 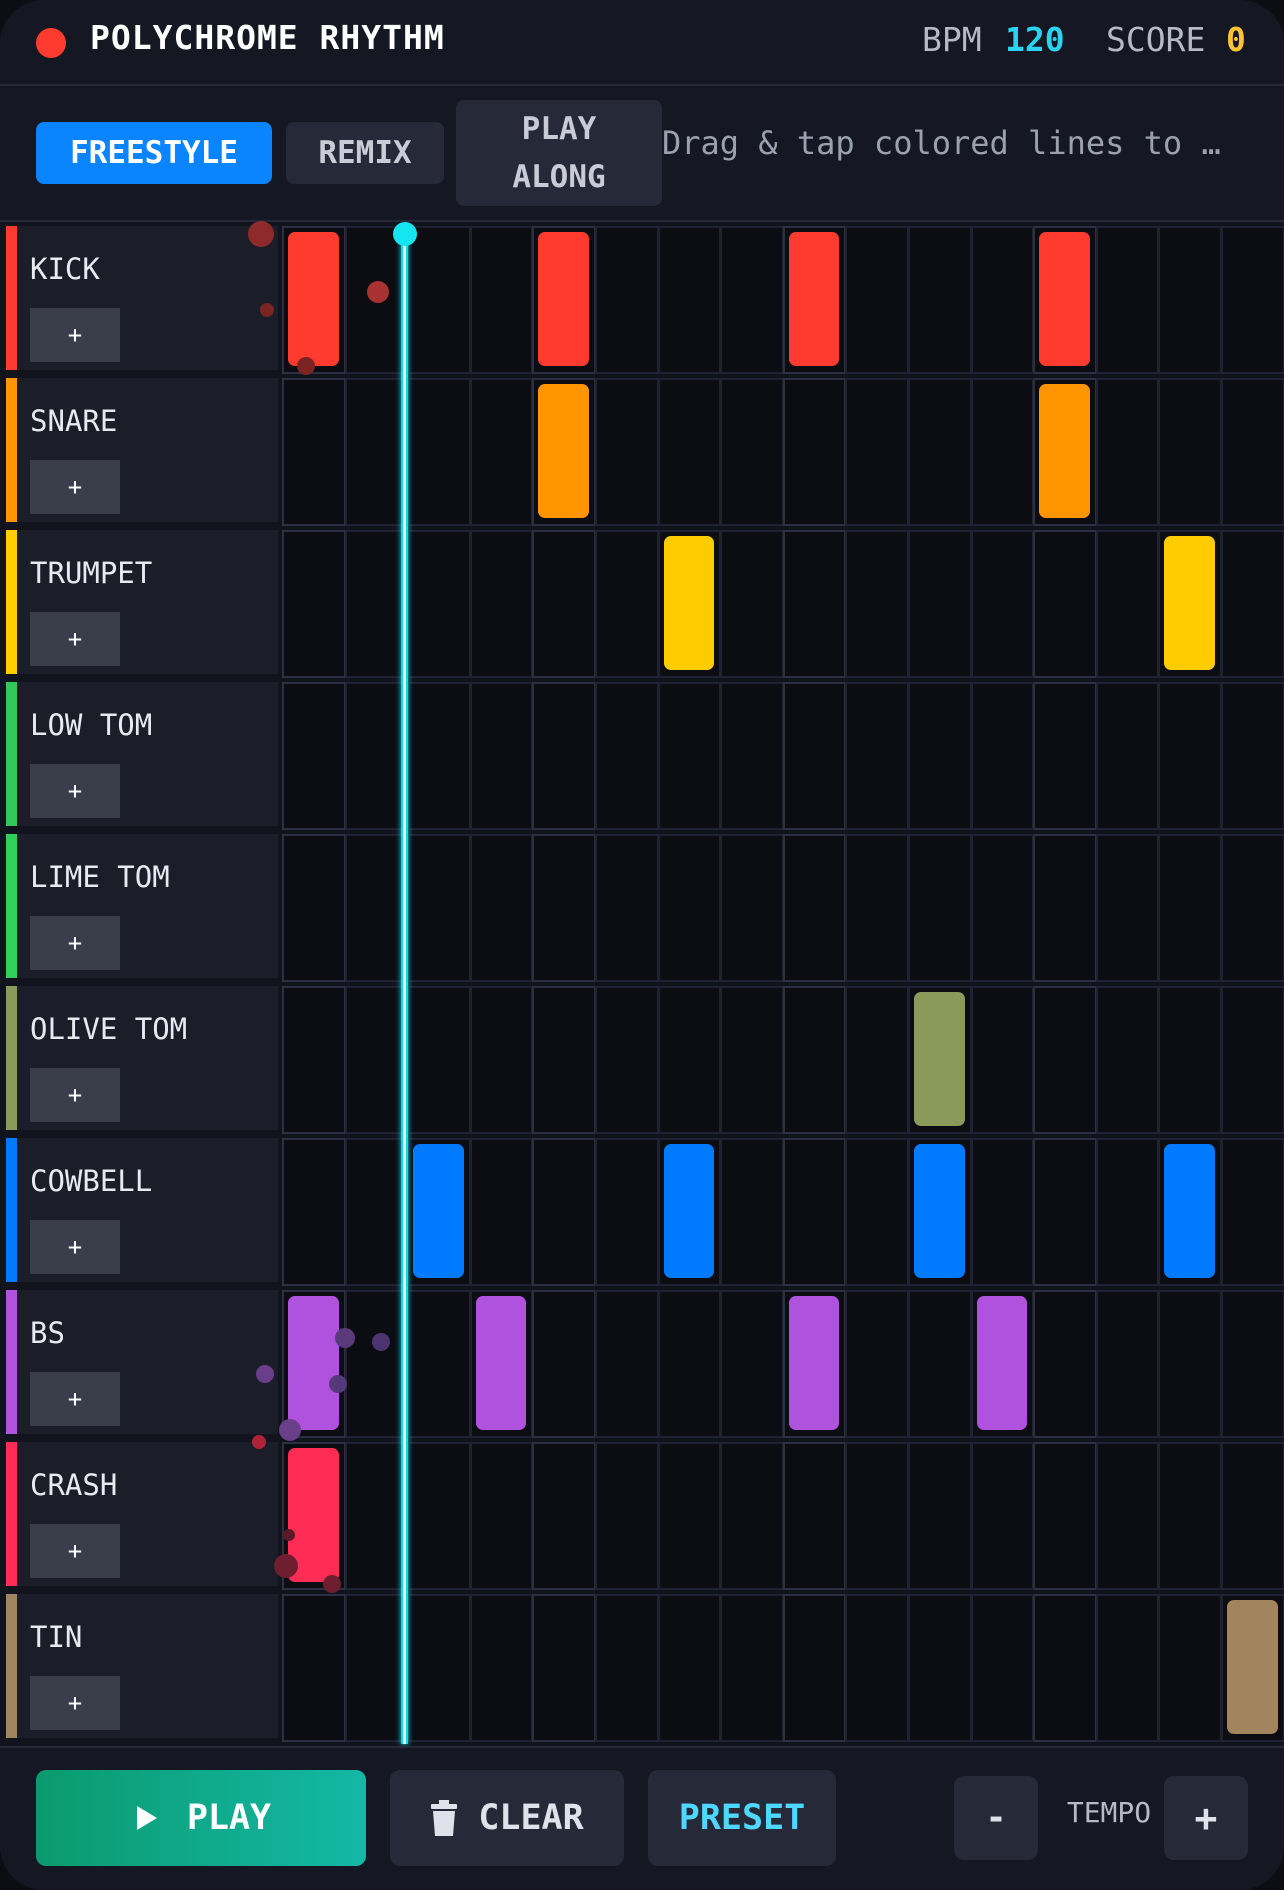 I want to click on mode-remix-button: REMIX, so click(x=365, y=153).